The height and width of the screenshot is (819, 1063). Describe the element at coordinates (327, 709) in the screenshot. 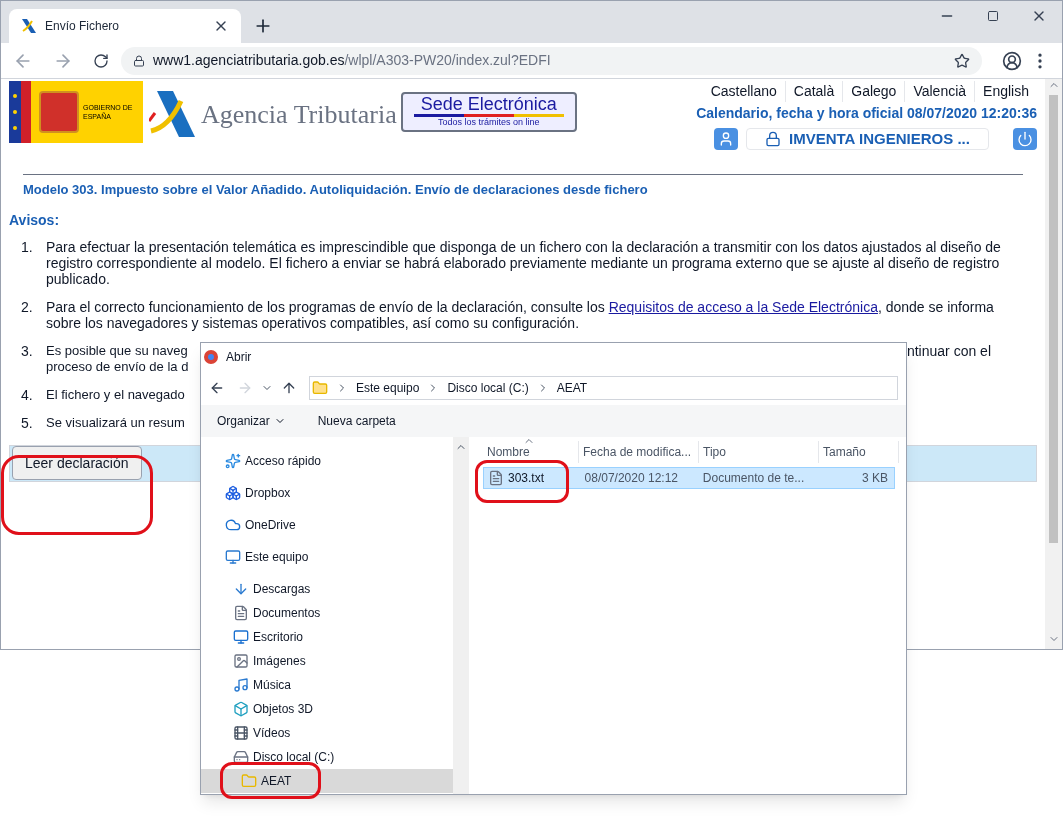

I see `nav-item: Objetos 3D` at that location.